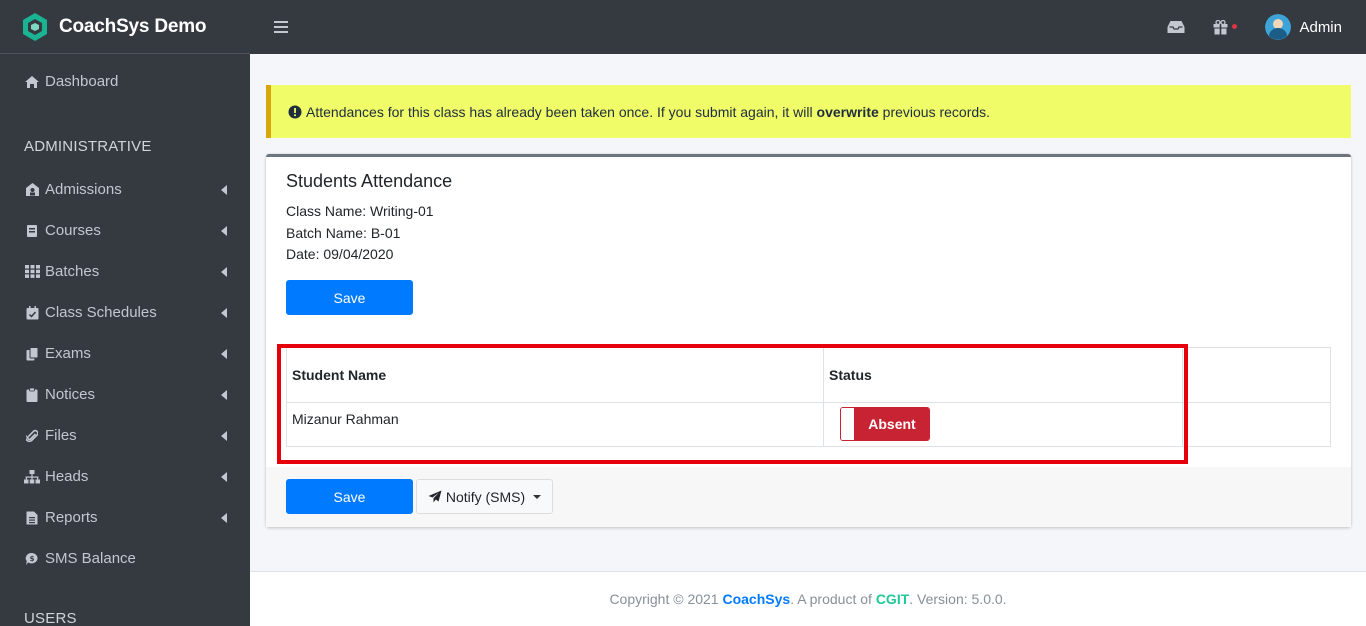 The width and height of the screenshot is (1366, 626). I want to click on brand: CoachSys Demo, so click(125, 27).